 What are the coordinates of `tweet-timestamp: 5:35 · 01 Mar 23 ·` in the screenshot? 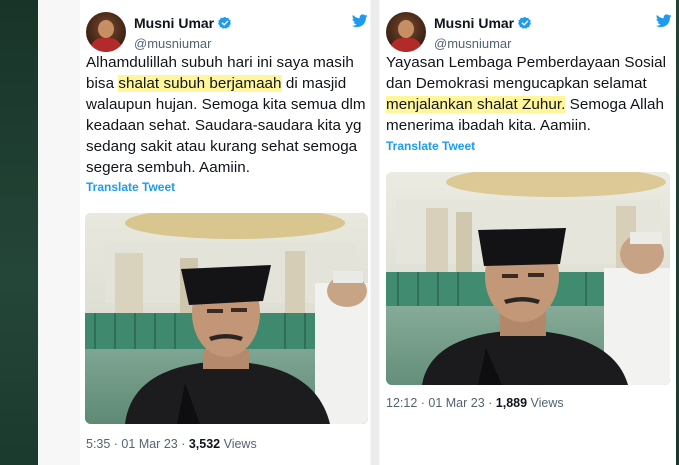 It's located at (137, 444).